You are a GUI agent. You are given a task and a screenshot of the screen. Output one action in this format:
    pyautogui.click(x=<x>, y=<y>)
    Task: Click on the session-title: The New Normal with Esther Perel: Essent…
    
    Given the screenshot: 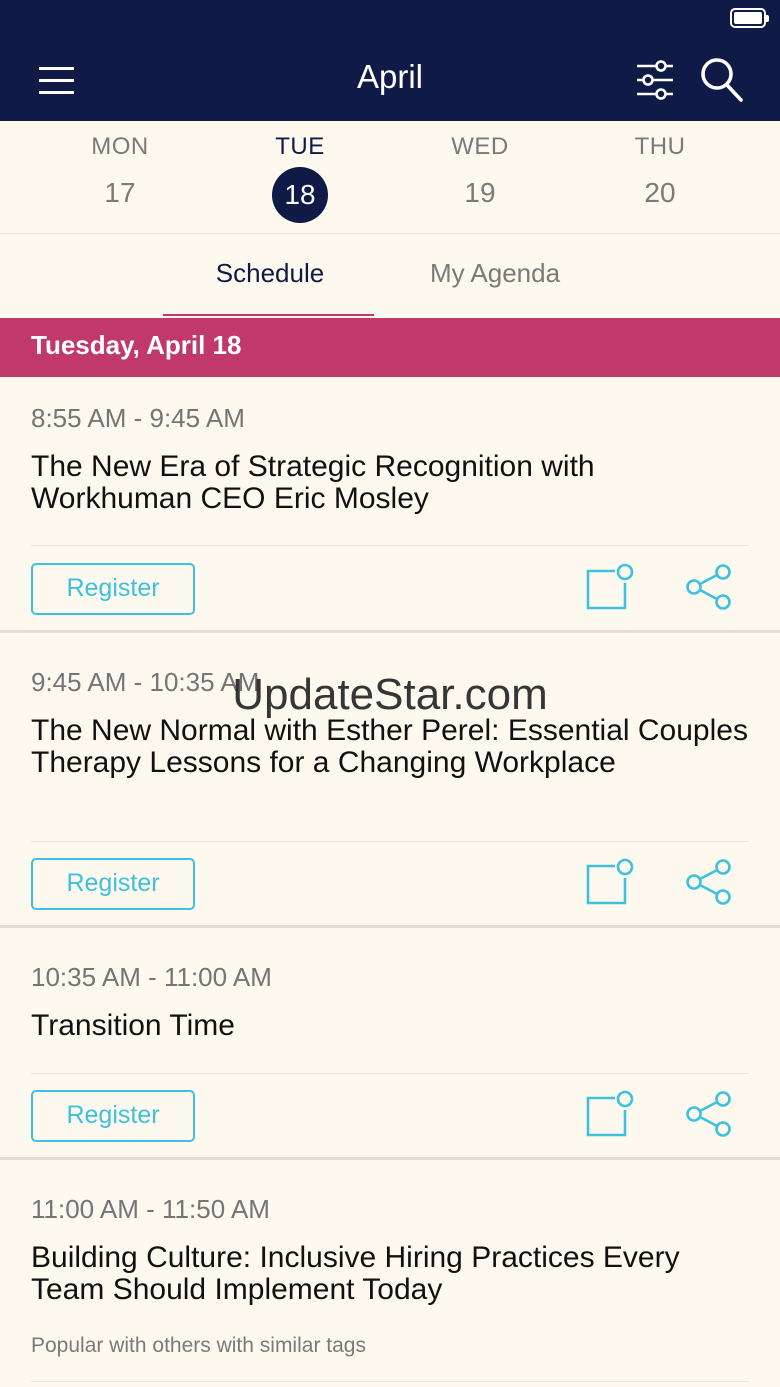 What is the action you would take?
    pyautogui.click(x=389, y=746)
    